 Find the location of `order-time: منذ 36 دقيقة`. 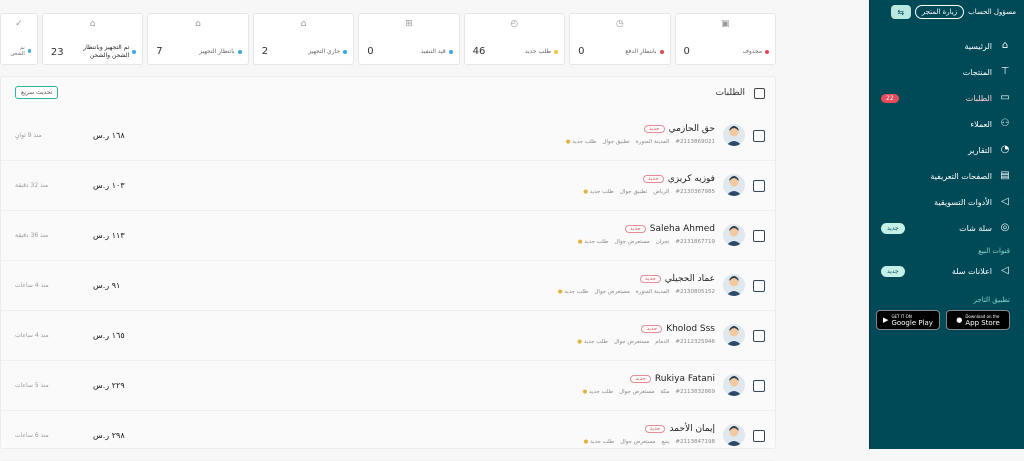

order-time: منذ 36 دقيقة is located at coordinates (32, 235).